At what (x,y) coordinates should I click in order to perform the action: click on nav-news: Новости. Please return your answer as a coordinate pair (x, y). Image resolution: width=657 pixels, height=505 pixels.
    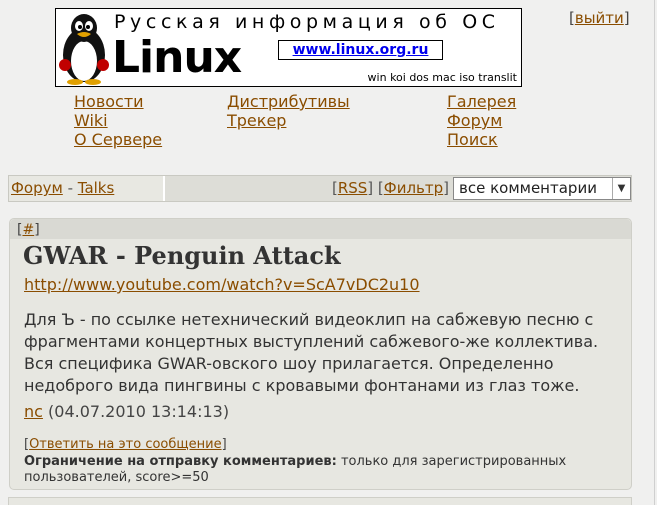
    Looking at the image, I should click on (154, 101).